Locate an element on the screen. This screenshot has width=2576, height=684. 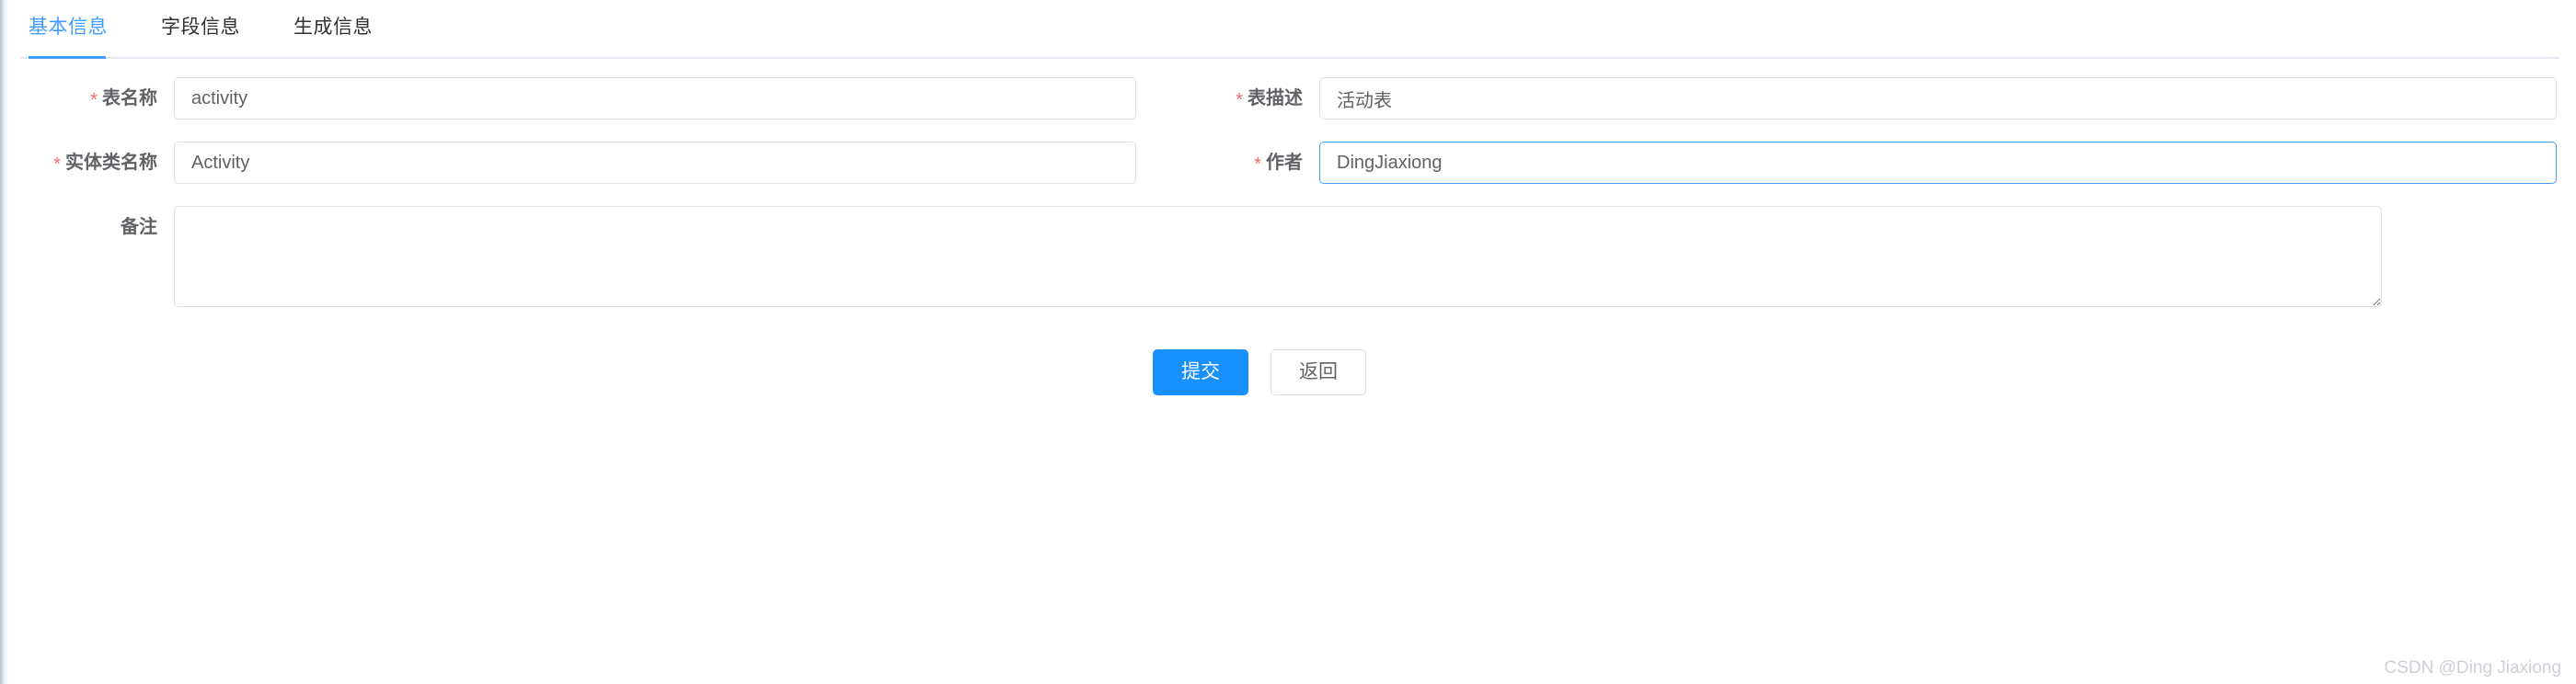
watermark: CSDN @Ding Jiaxiong is located at coordinates (2472, 668).